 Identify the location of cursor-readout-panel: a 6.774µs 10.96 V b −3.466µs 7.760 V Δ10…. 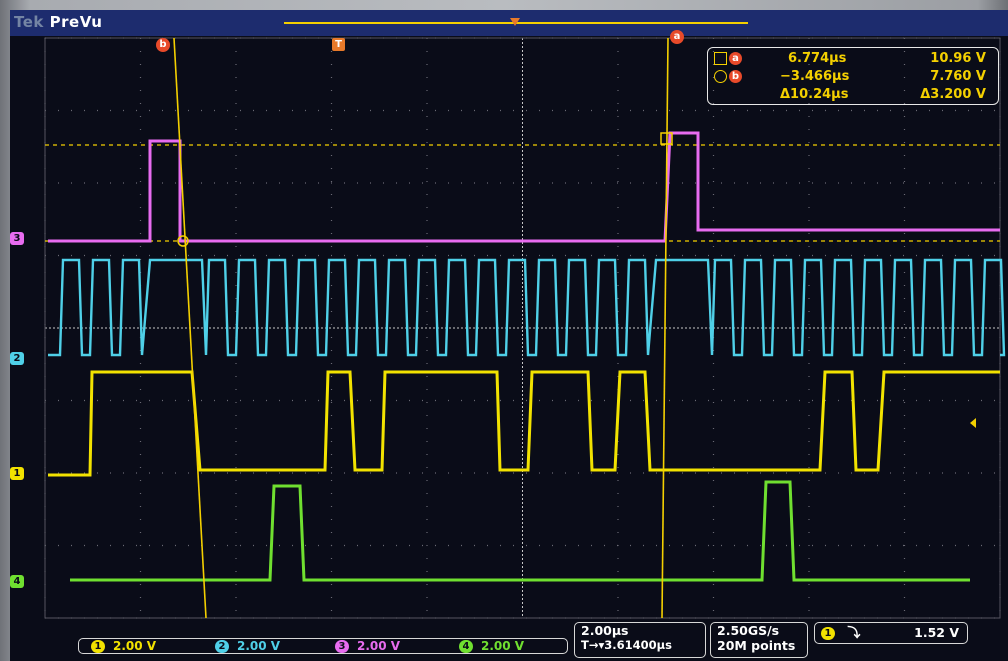
(853, 76).